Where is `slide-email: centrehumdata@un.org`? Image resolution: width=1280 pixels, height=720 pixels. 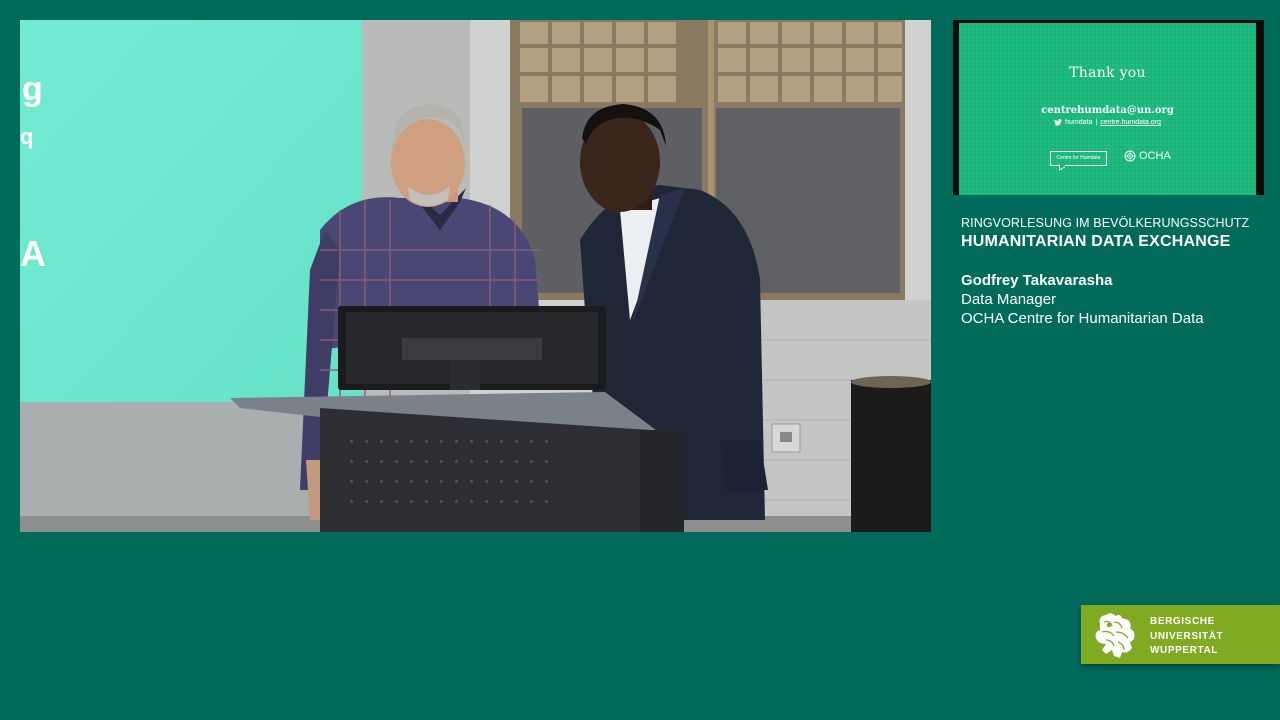
slide-email: centrehumdata@un.org is located at coordinates (1107, 110).